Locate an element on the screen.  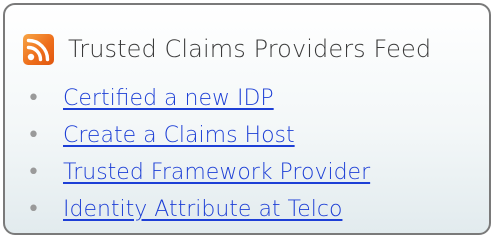
list-item: • Trusted Framework Provider is located at coordinates (198, 172).